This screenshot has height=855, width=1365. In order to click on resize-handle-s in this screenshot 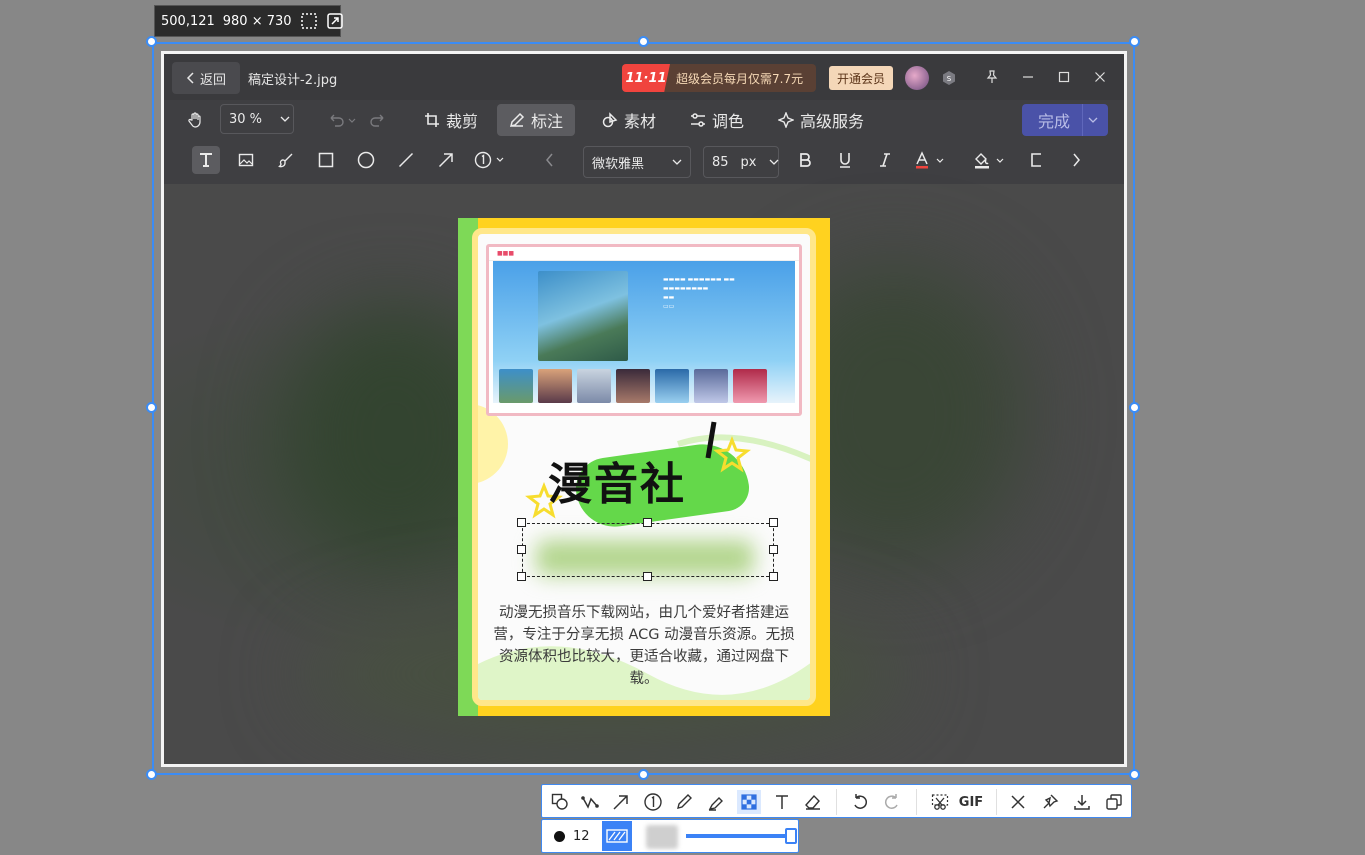, I will do `click(643, 774)`.